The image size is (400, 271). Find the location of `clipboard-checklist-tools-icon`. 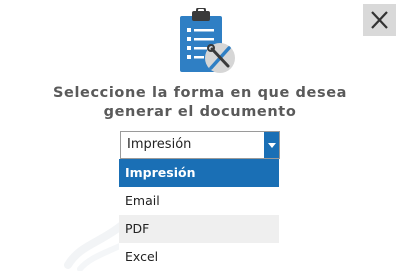

clipboard-checklist-tools-icon is located at coordinates (207, 40).